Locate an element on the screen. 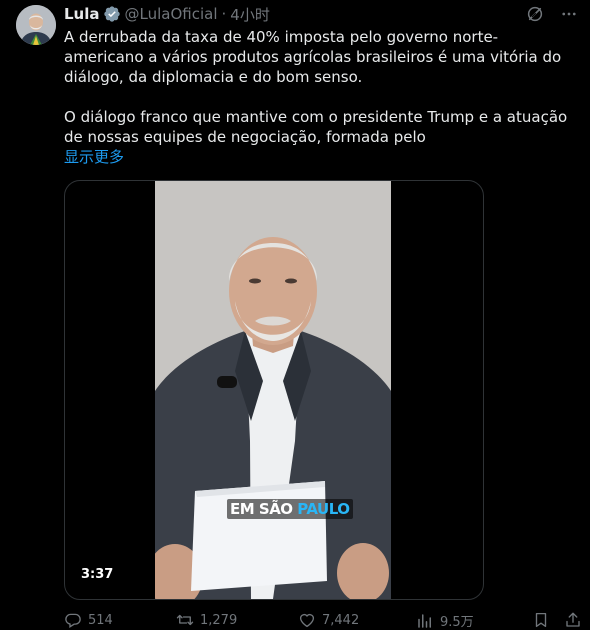  tweet-timestamp: 4小时 is located at coordinates (250, 14).